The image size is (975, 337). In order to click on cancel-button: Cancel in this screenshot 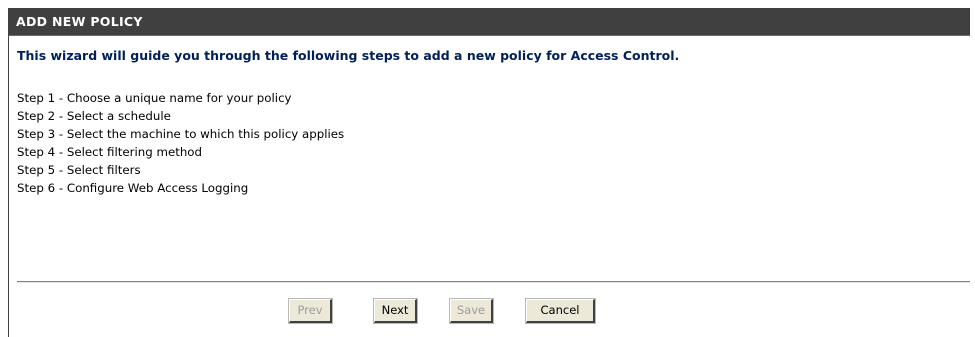, I will do `click(560, 311)`.